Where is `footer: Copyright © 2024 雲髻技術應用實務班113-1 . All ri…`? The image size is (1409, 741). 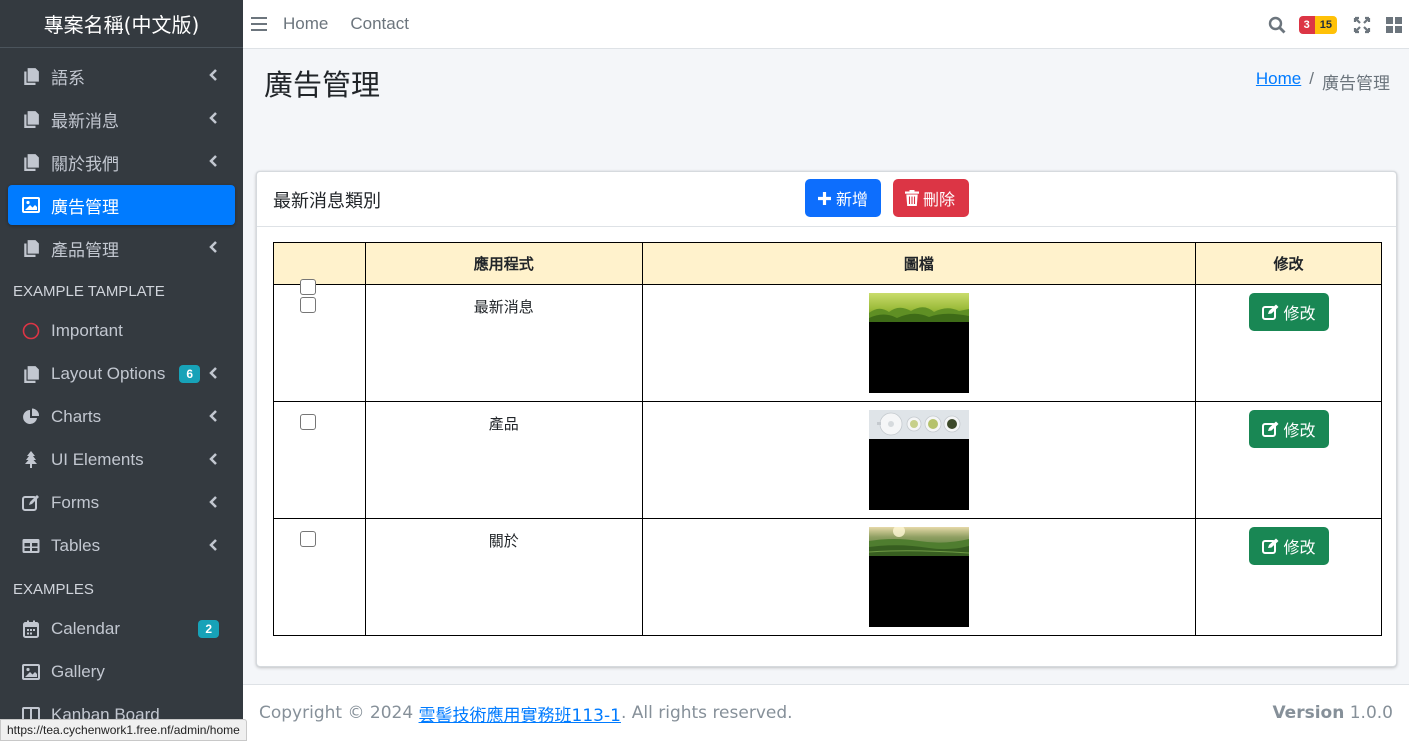 footer: Copyright © 2024 雲髻技術應用實務班113-1 . All ri… is located at coordinates (826, 712).